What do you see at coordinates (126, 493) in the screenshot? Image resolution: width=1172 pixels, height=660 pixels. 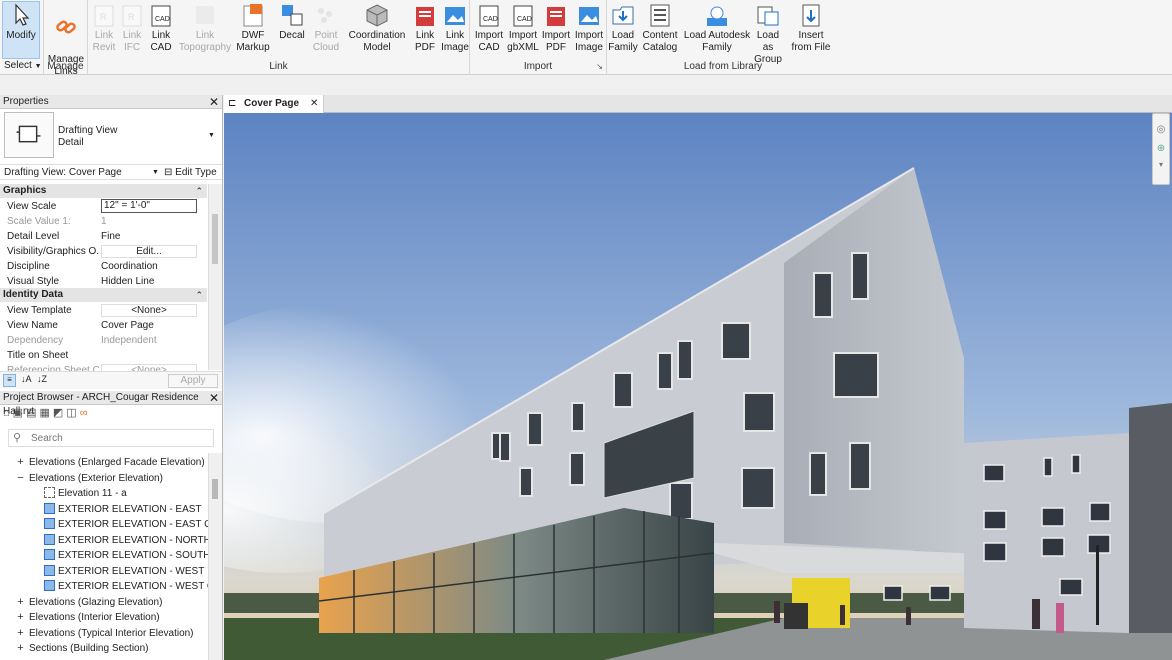 I see `browser-tree-item: Elevation 11 - a` at bounding box center [126, 493].